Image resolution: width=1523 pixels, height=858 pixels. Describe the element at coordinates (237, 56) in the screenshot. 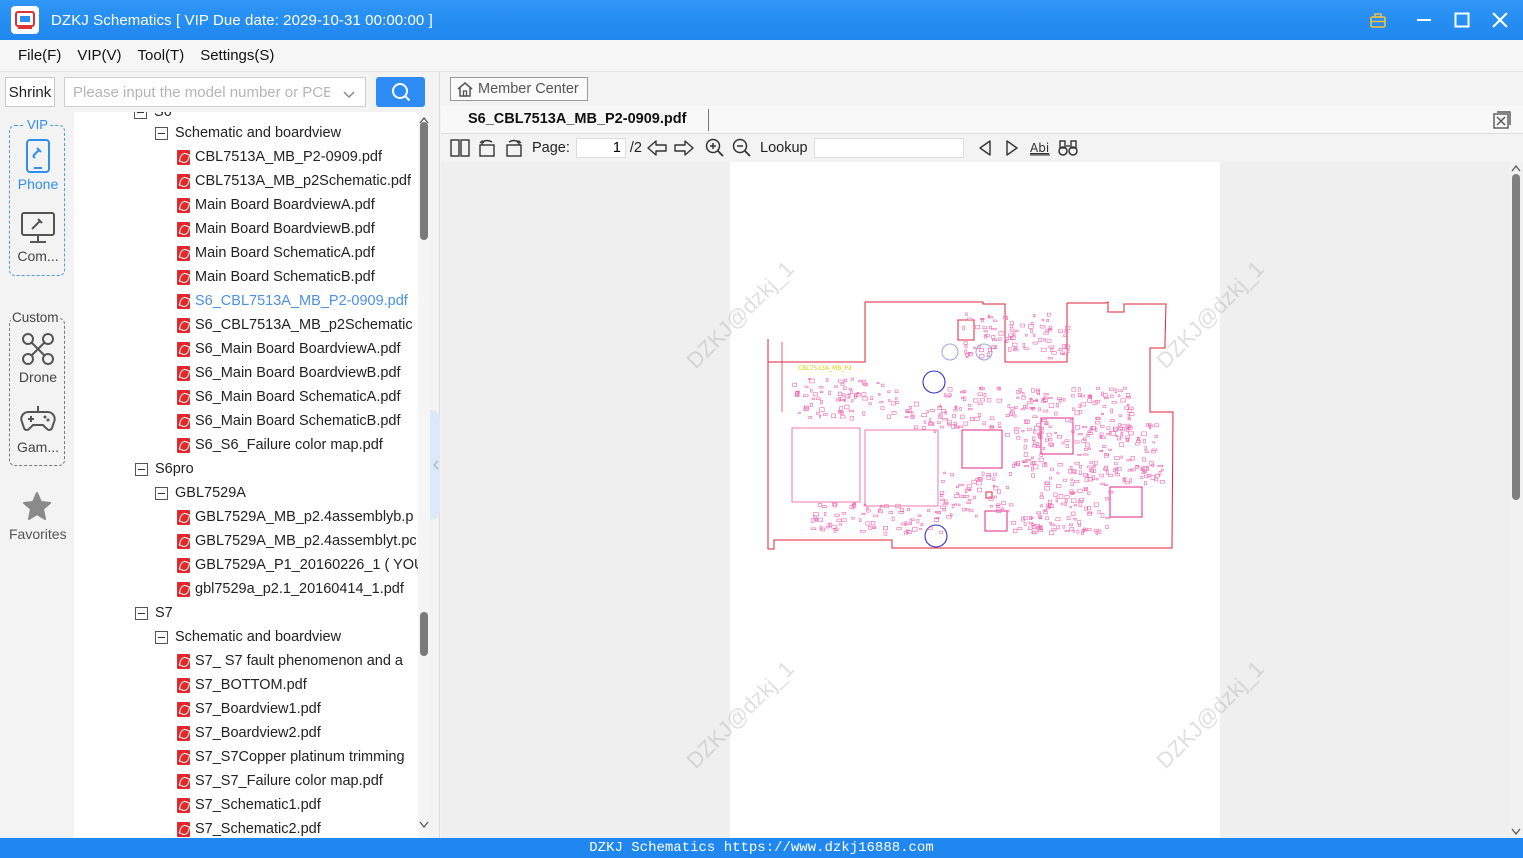

I see `menu-settings: Settings(S)` at that location.